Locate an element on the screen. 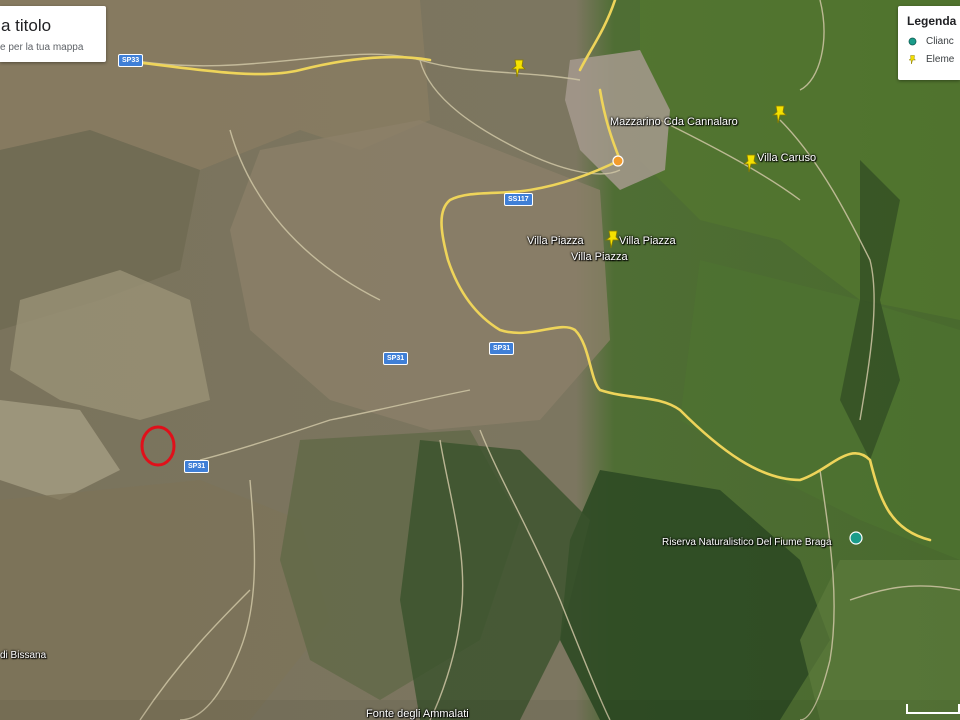  road-shield: SP33 is located at coordinates (131, 60).